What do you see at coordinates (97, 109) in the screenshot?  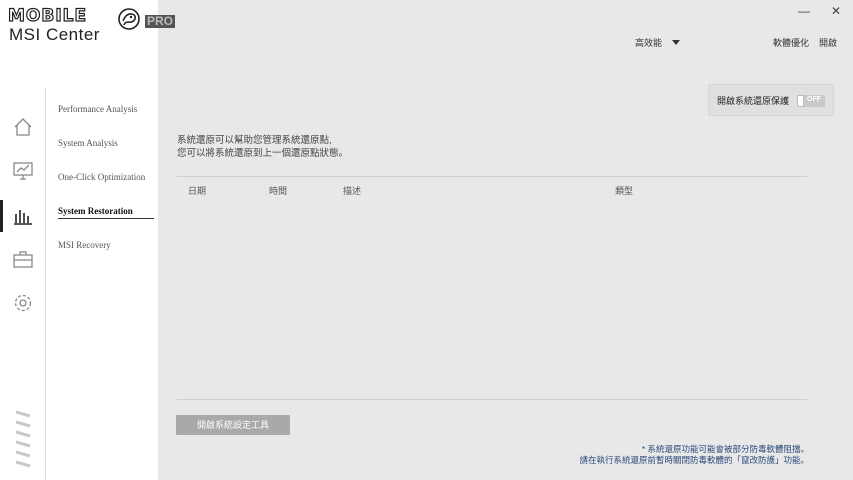 I see `nav-item-performance-analysis: Performance Analysis` at bounding box center [97, 109].